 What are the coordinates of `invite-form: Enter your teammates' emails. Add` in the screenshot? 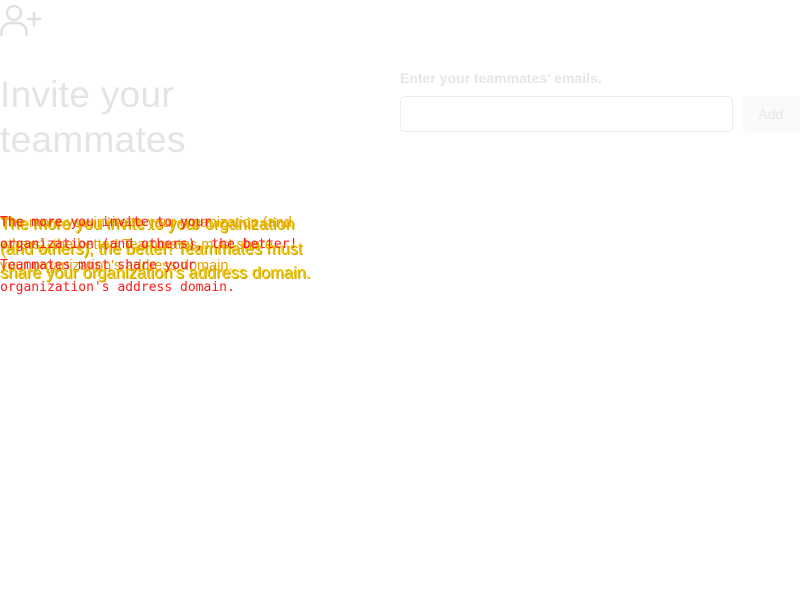 It's located at (600, 101).